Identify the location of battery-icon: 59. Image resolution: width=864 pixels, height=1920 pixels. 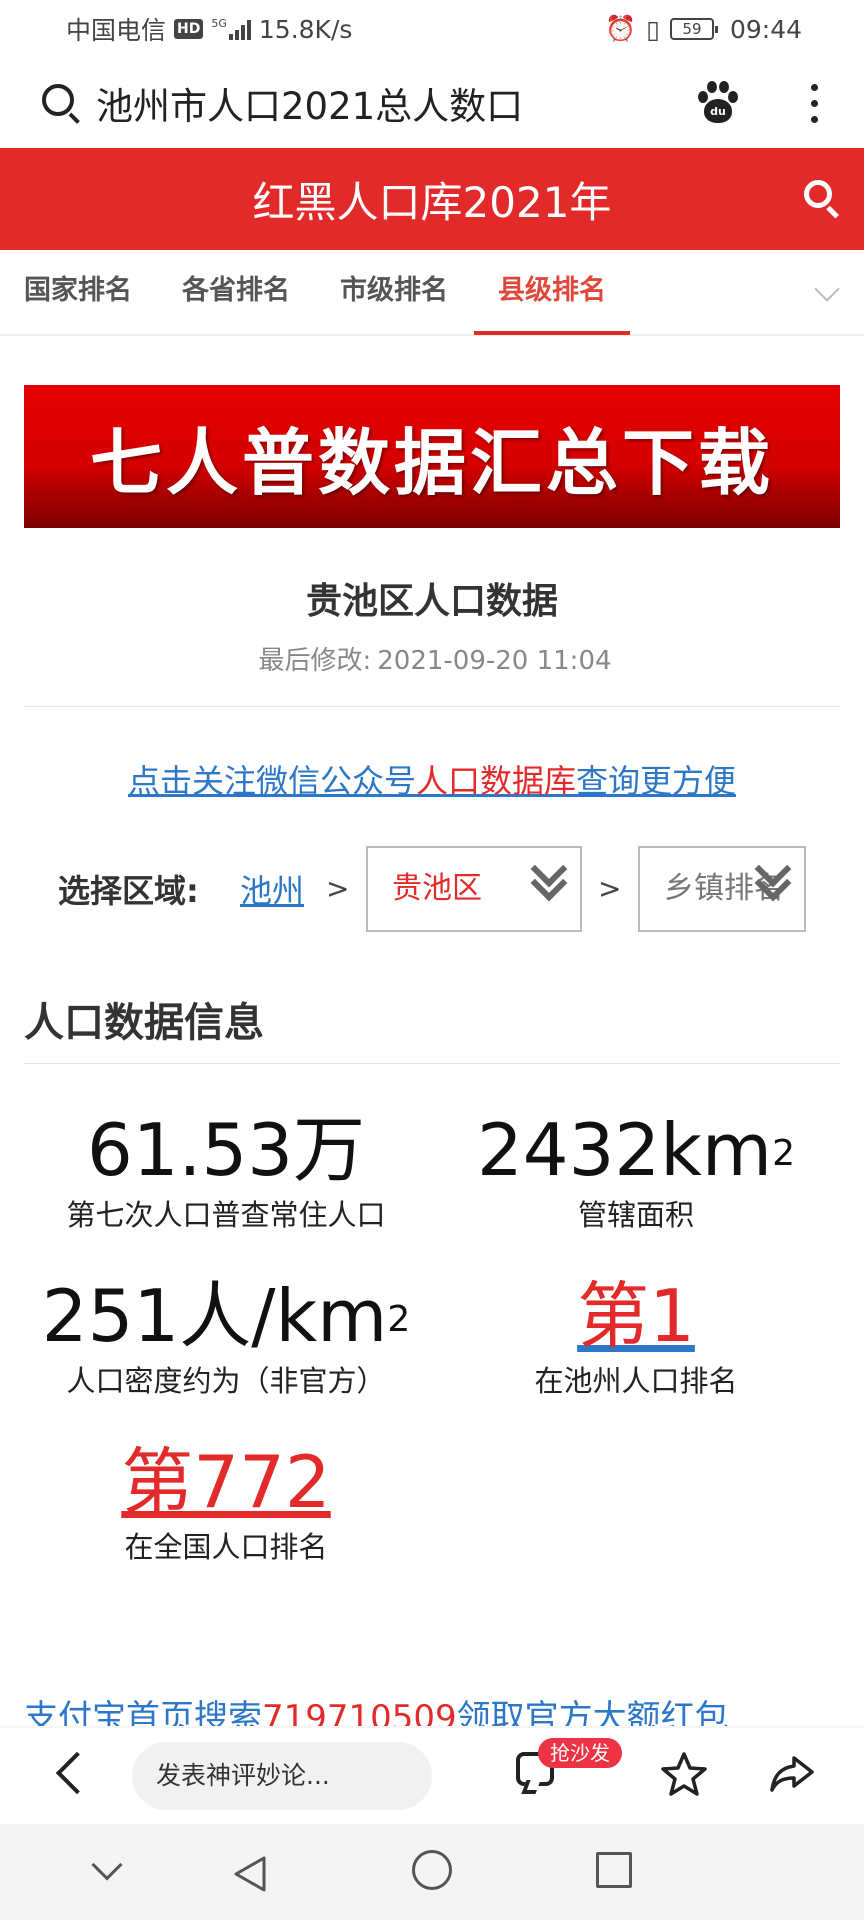
(693, 29).